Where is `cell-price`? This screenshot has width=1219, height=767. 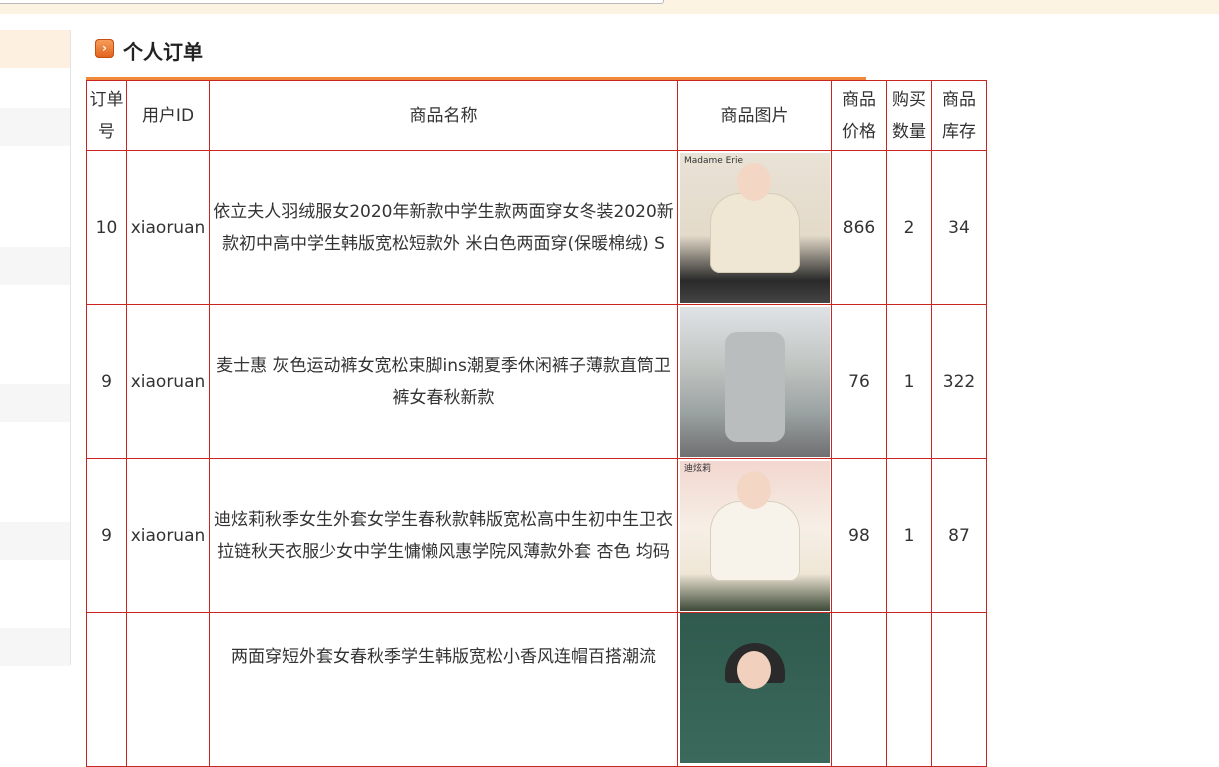 cell-price is located at coordinates (859, 689).